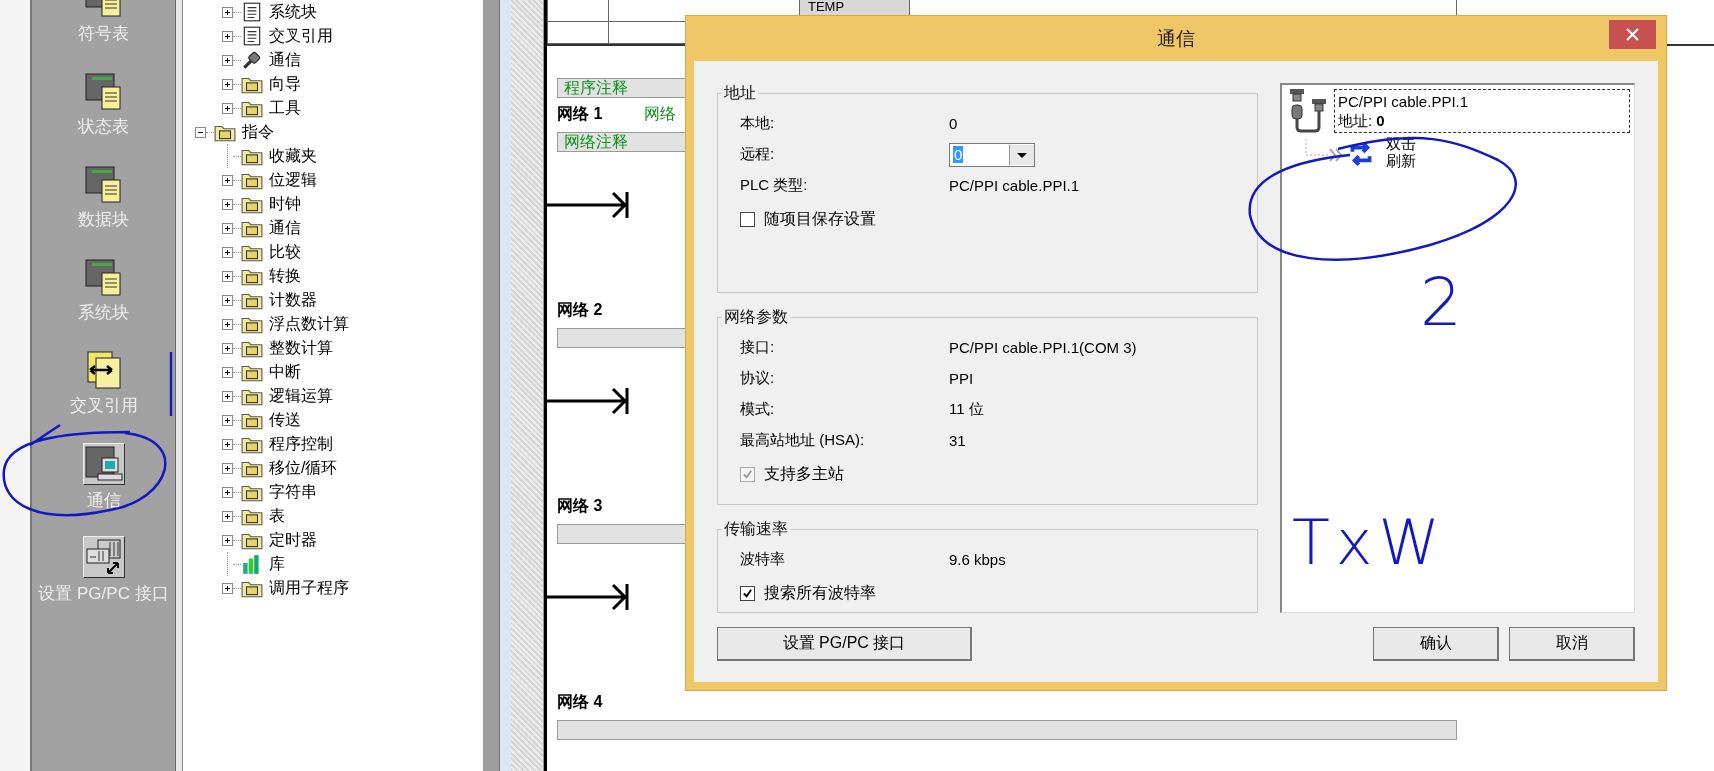 The image size is (1714, 771). Describe the element at coordinates (303, 468) in the screenshot. I see `tree-item: 移位/循环` at that location.